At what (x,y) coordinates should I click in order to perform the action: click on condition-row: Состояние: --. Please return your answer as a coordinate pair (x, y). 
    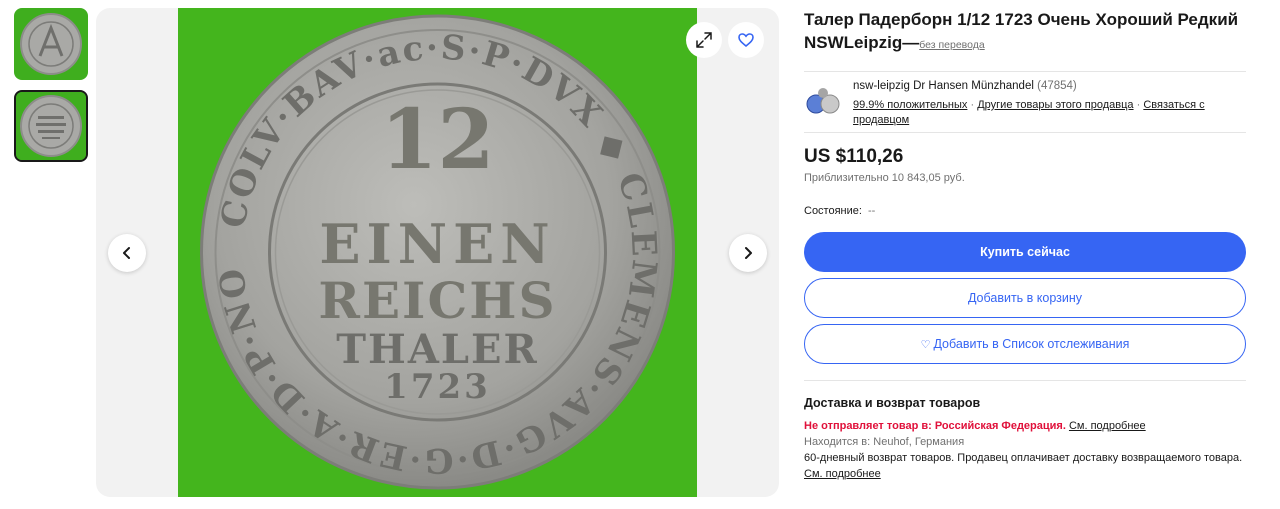
    Looking at the image, I should click on (1025, 211).